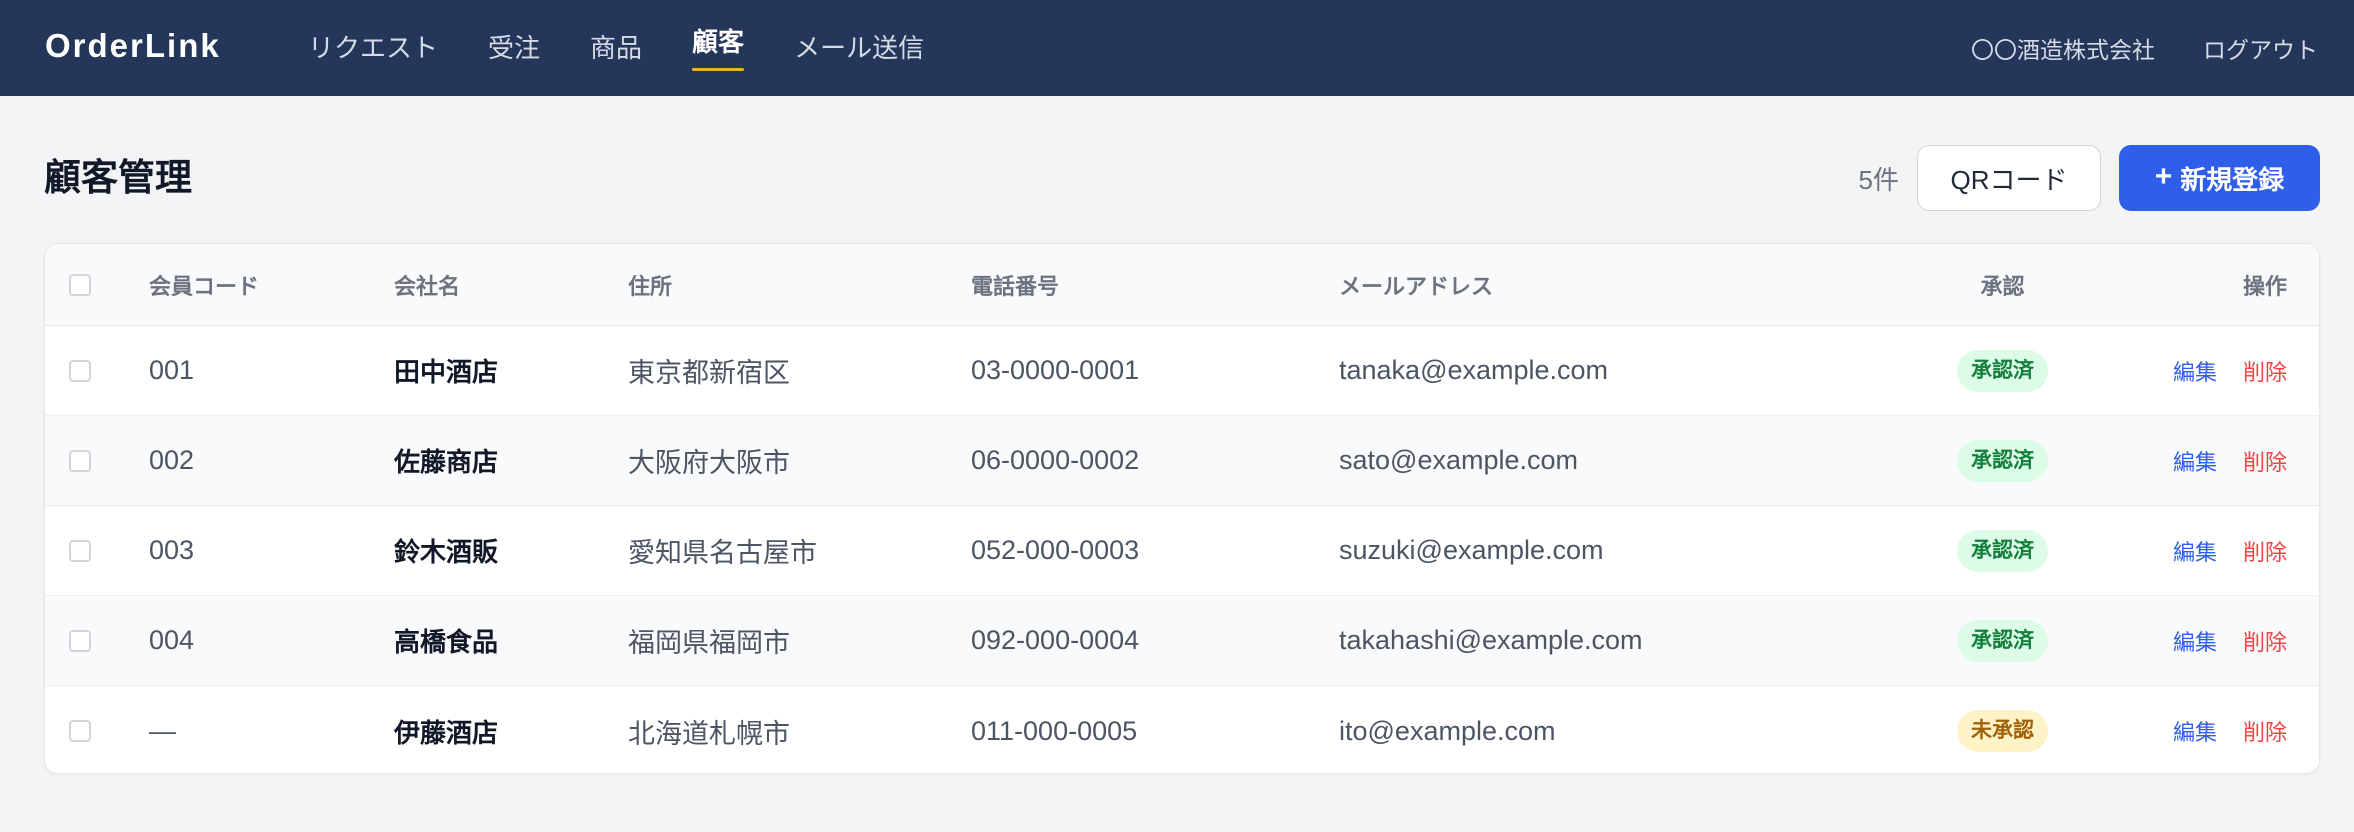  What do you see at coordinates (172, 370) in the screenshot?
I see `member-code: 001` at bounding box center [172, 370].